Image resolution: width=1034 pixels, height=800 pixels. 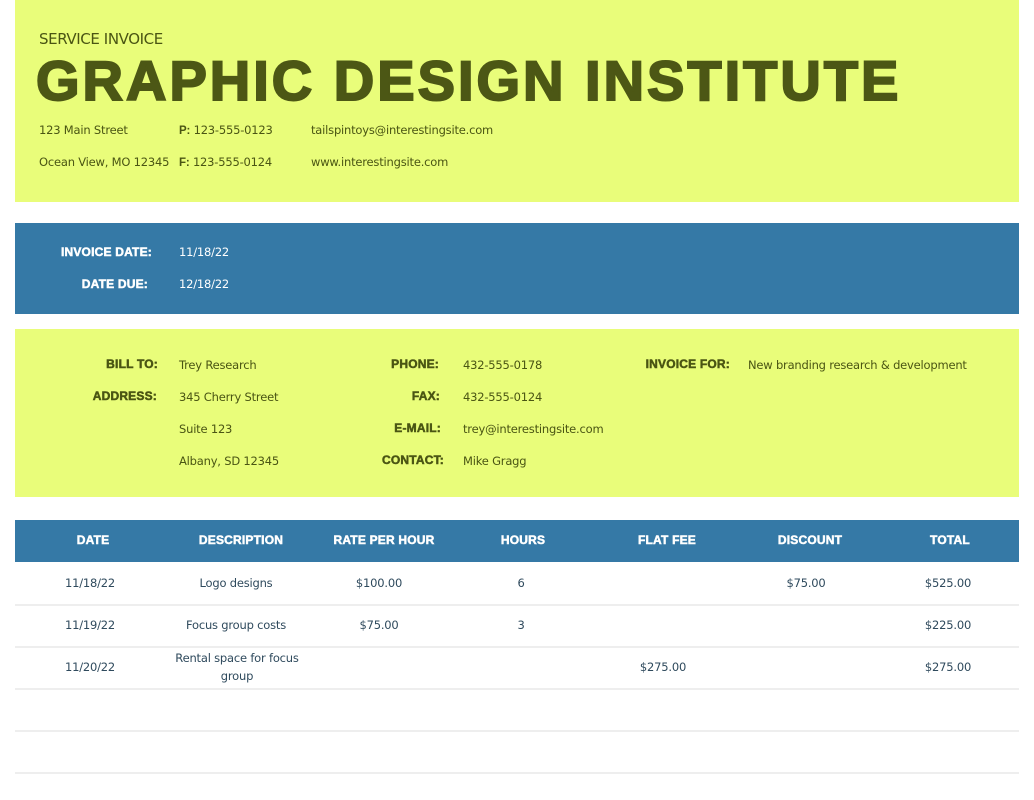 I want to click on invoice-for-value: New branding research & development, so click(x=857, y=365).